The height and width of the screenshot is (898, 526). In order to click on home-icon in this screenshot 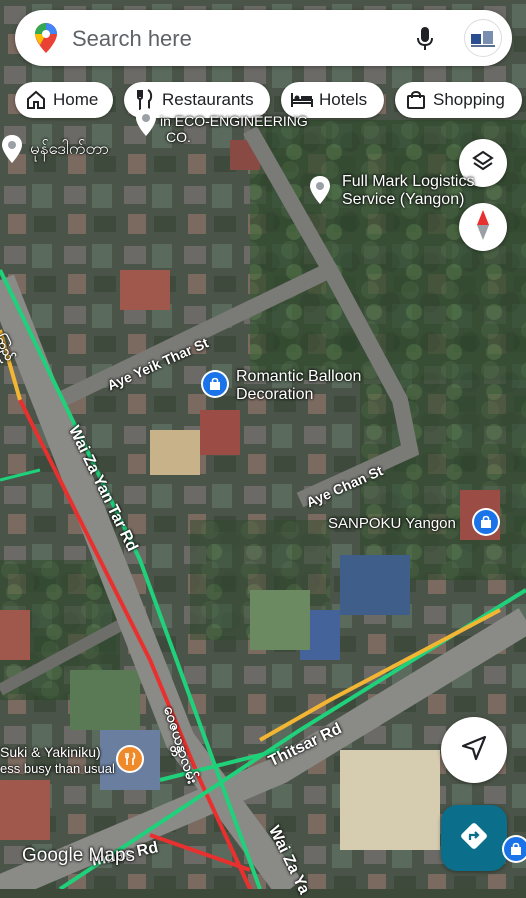, I will do `click(36, 100)`.